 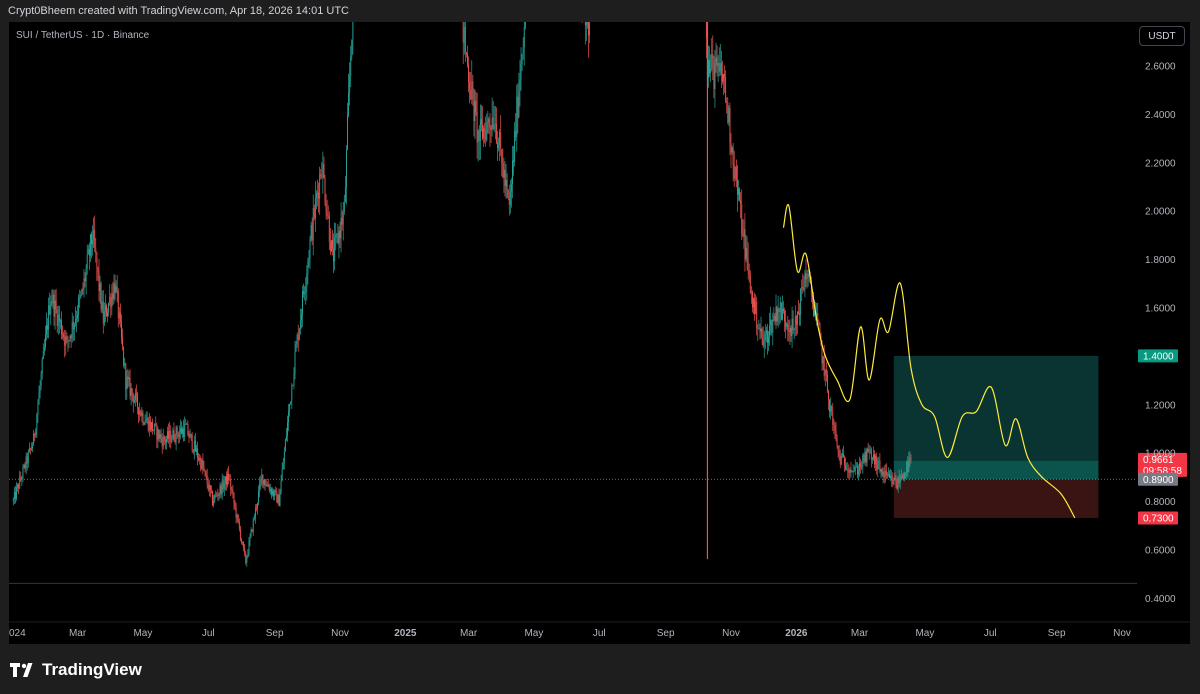 What do you see at coordinates (76, 670) in the screenshot?
I see `tradingview-logo: TradingView` at bounding box center [76, 670].